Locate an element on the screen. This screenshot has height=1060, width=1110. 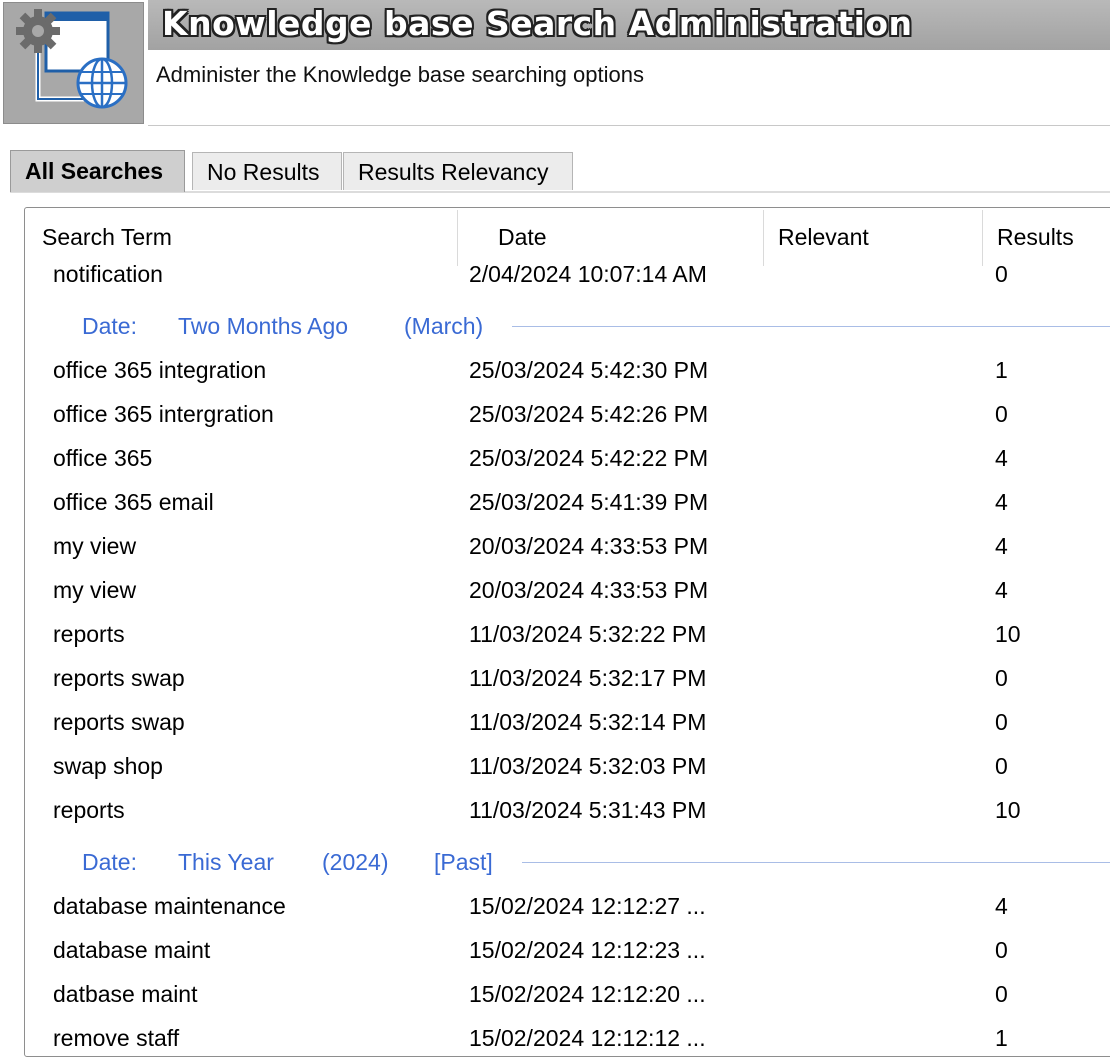
table-row: office 365 email 25/03/2024 5:41:39 PM 4 is located at coordinates (567, 502).